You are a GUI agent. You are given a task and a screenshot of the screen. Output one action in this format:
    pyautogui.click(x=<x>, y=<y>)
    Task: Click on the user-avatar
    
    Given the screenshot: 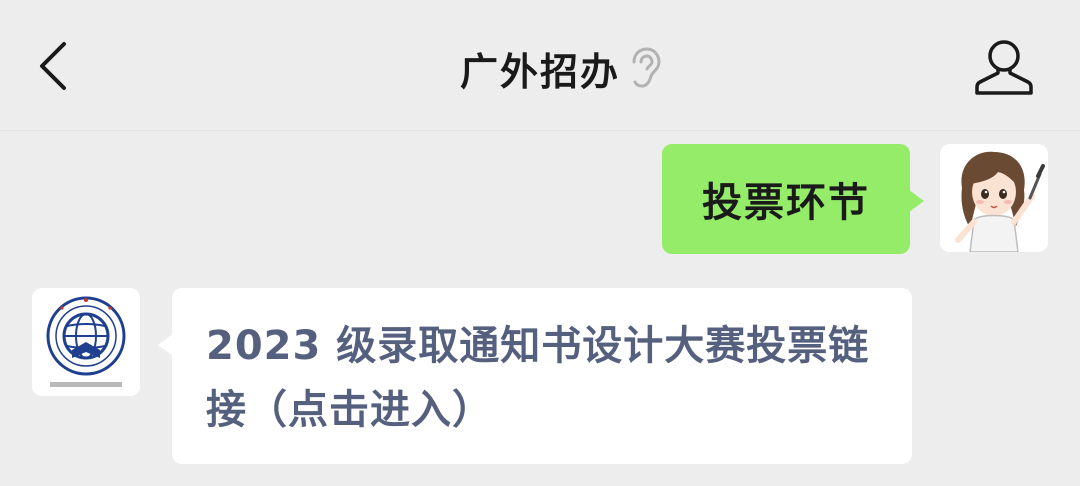 What is the action you would take?
    pyautogui.click(x=994, y=198)
    